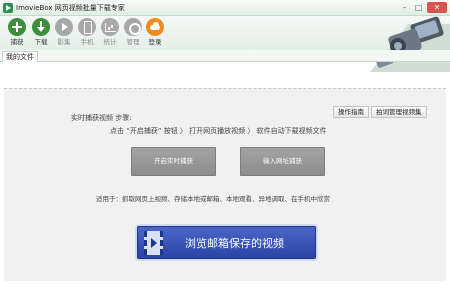 The image size is (450, 285). I want to click on capture-button: 捕获, so click(17, 34).